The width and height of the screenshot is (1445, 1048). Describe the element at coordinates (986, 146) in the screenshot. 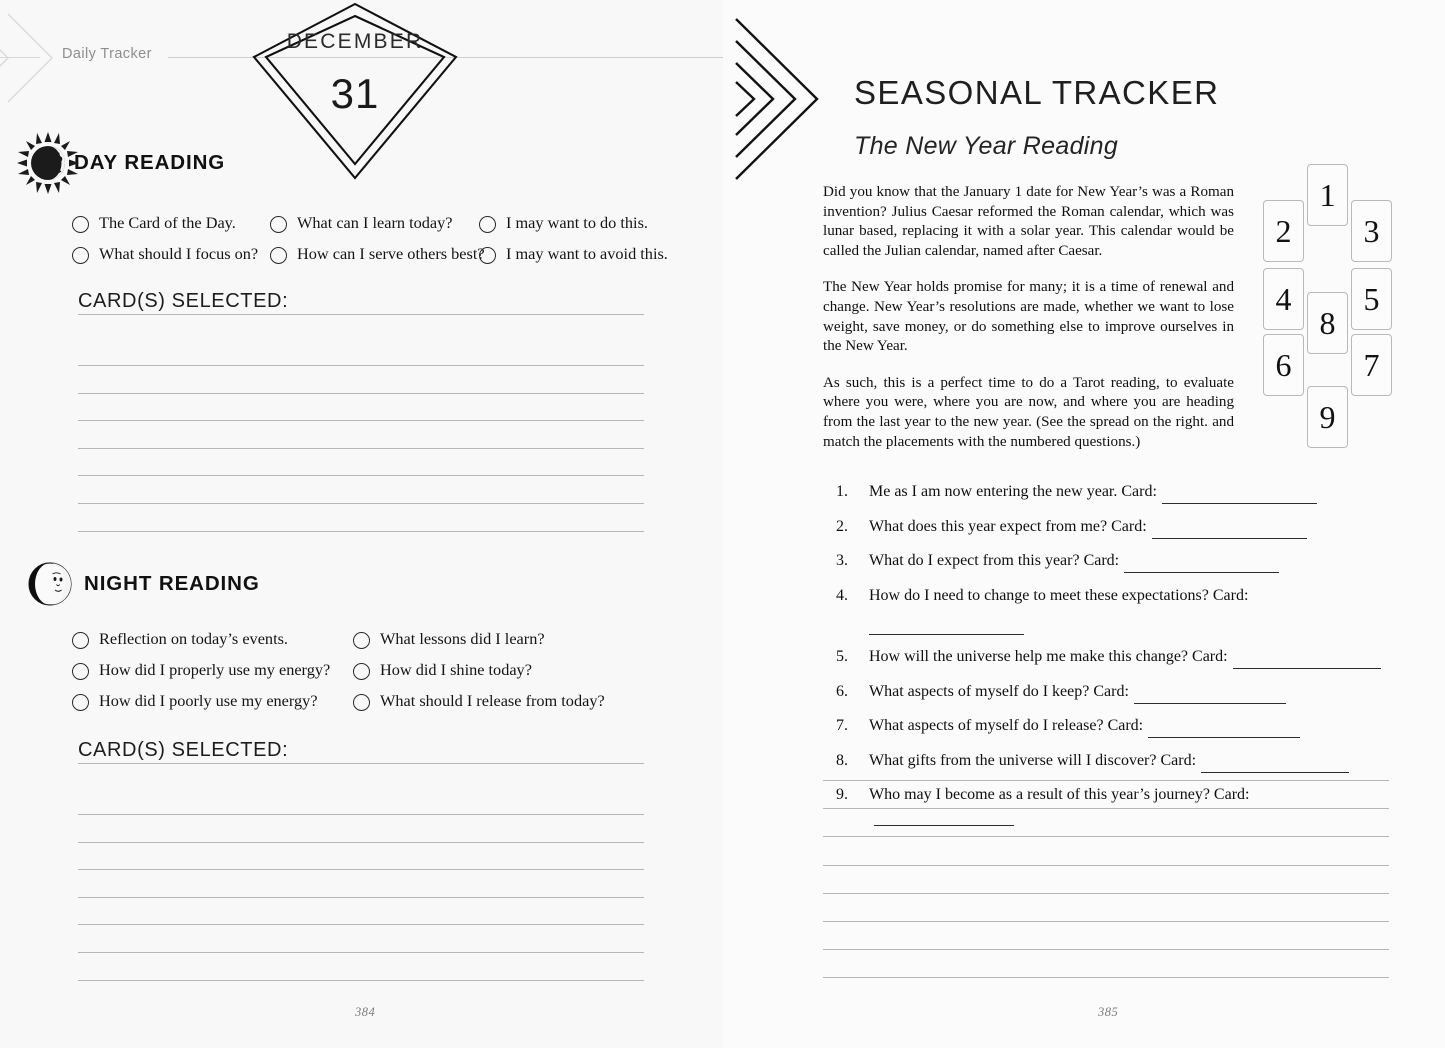

I see `page-subtitle: The New Year Reading` at that location.